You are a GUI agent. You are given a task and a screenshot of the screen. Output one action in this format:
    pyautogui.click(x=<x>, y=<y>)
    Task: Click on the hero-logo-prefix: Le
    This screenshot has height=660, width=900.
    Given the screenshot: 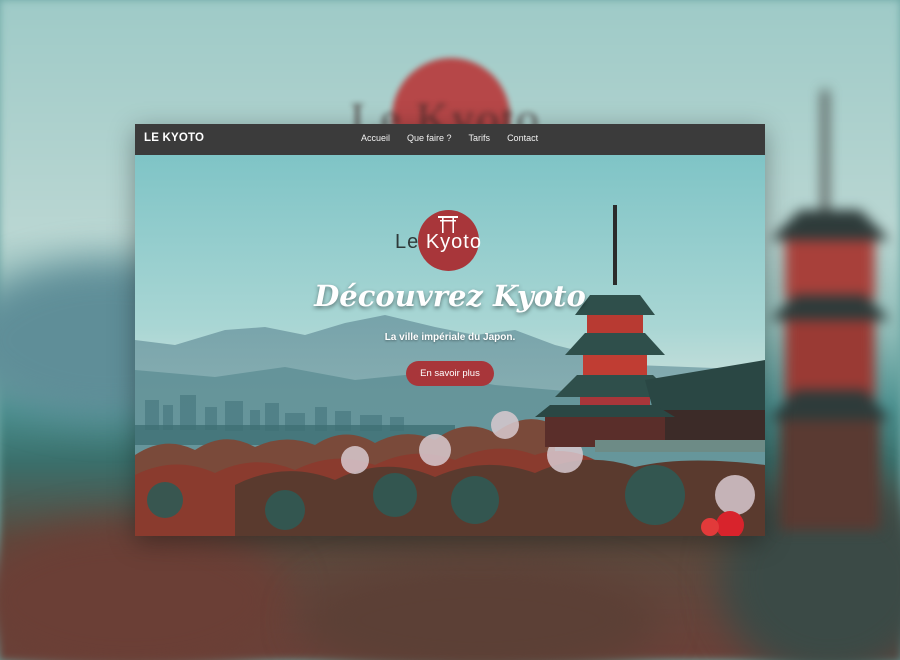 What is the action you would take?
    pyautogui.click(x=410, y=242)
    